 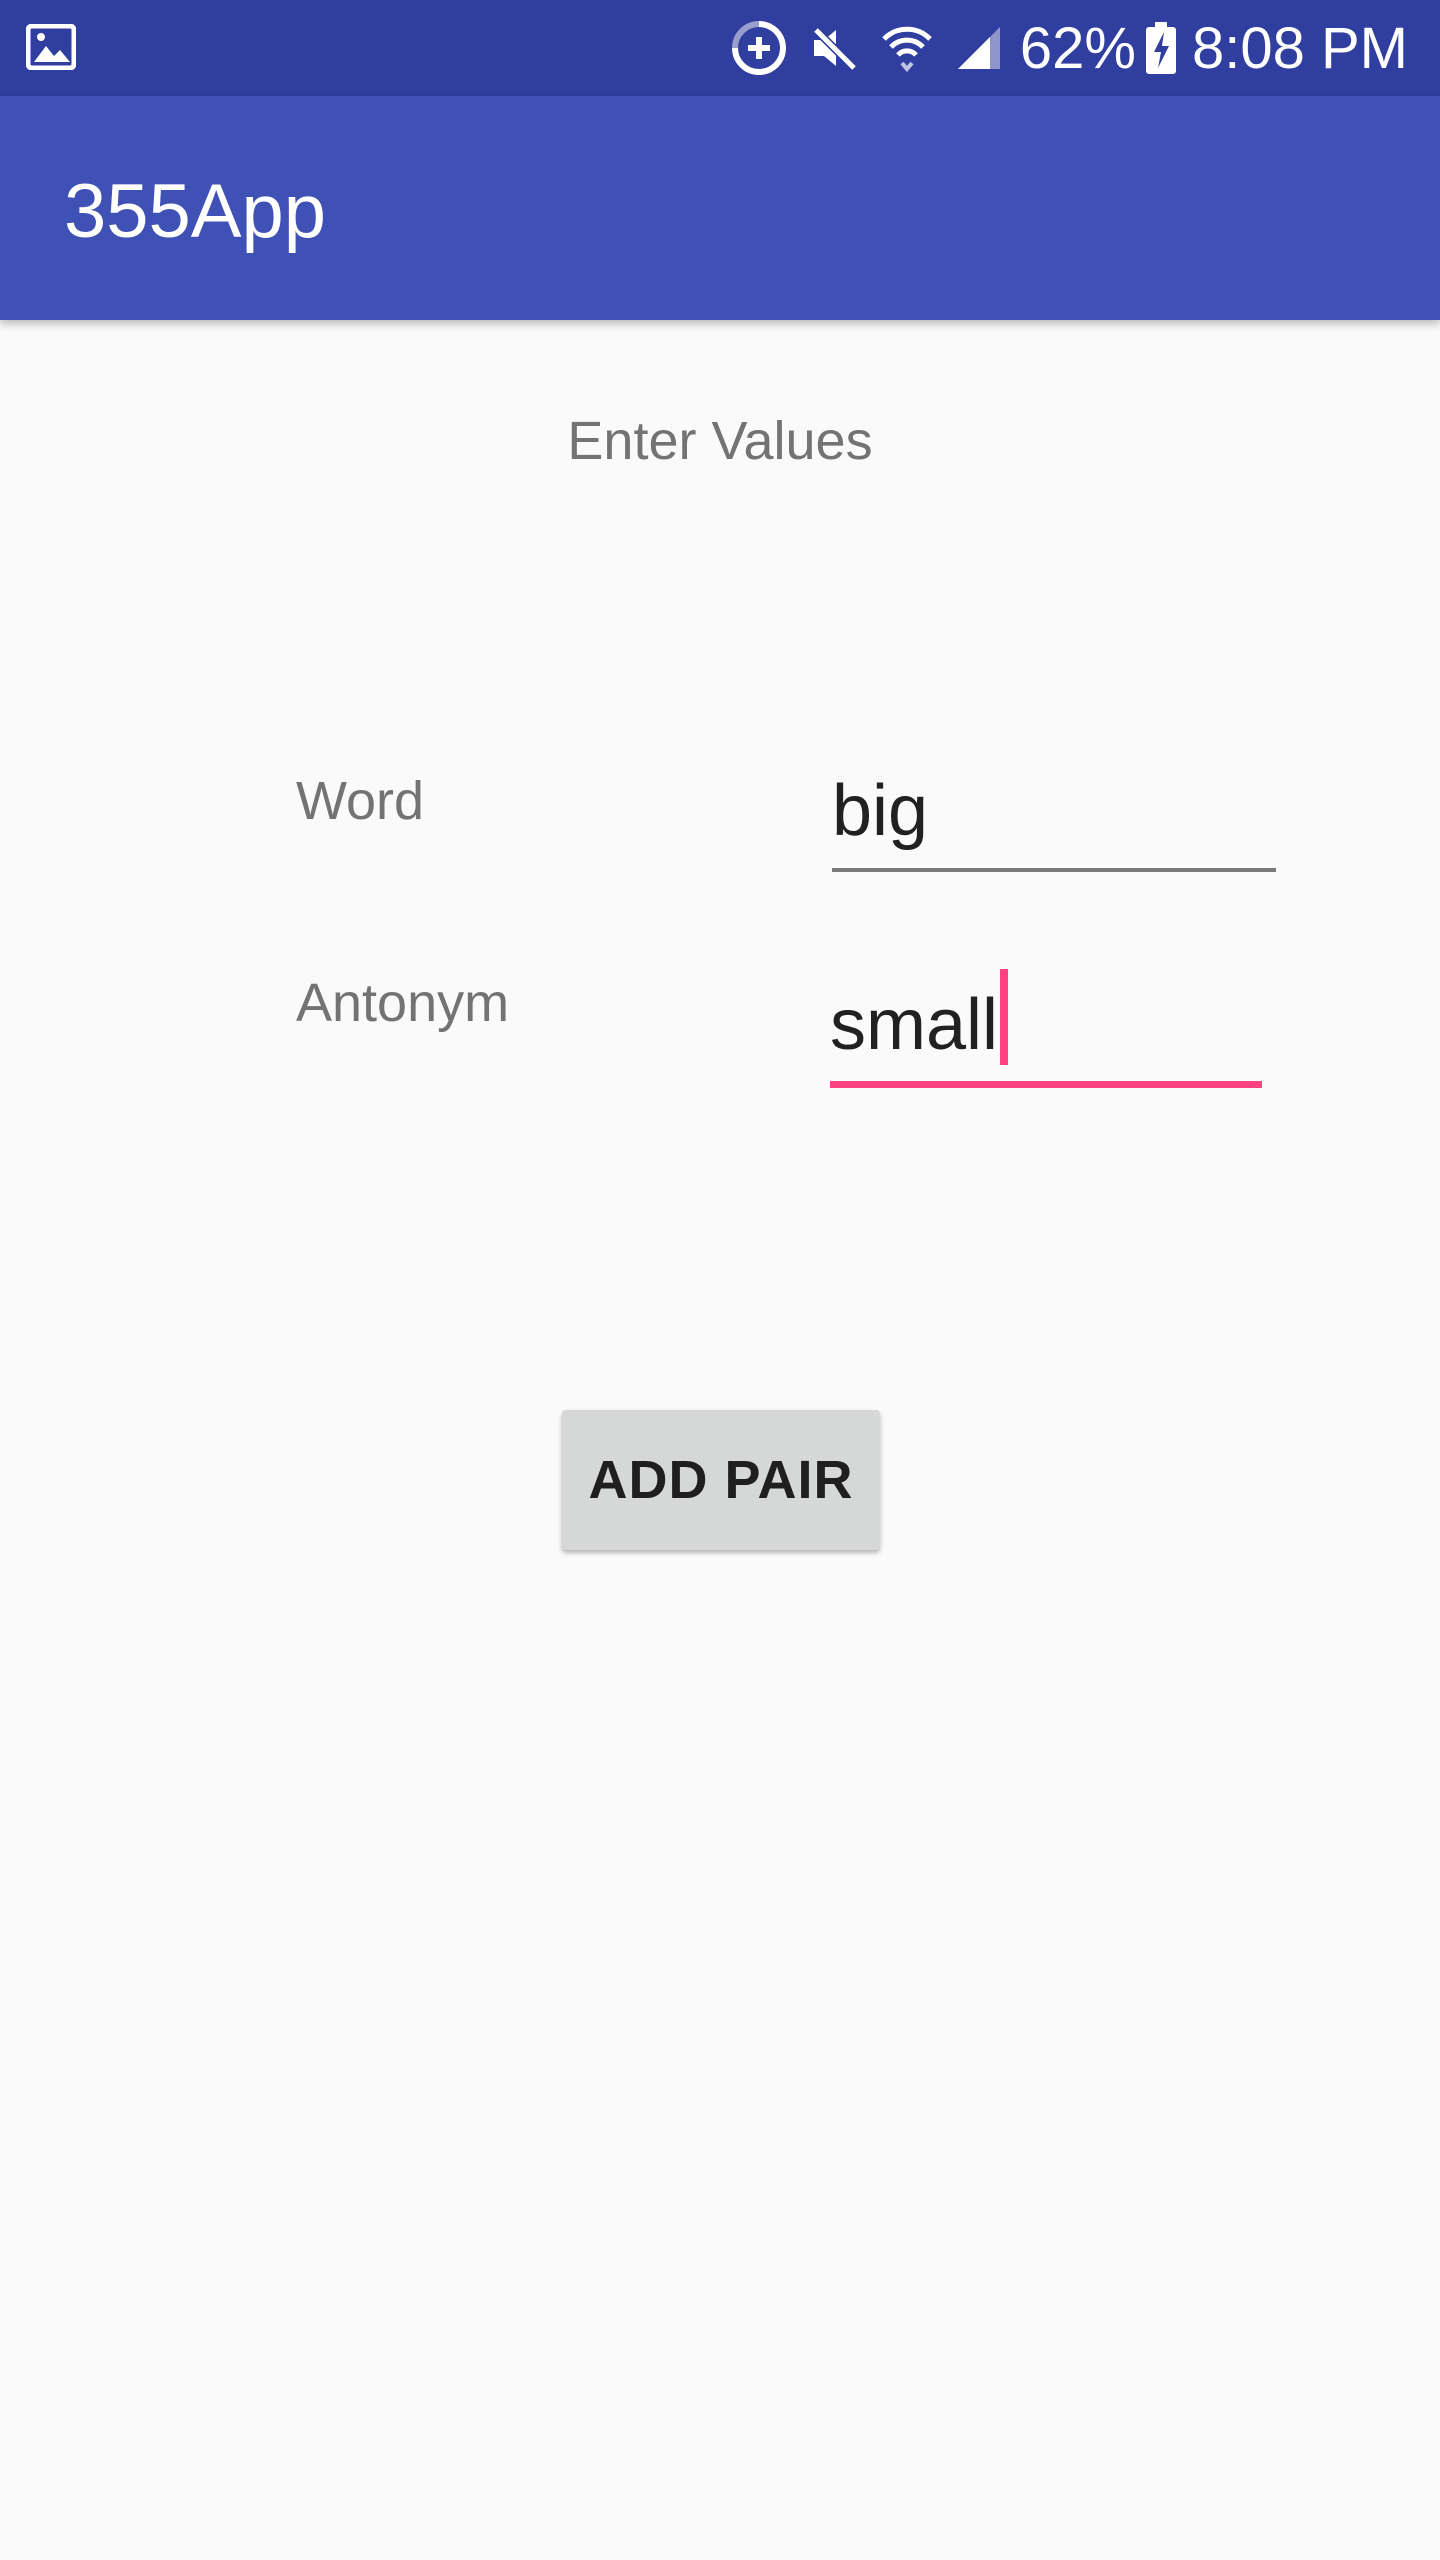 I want to click on status-icons: 62% 8:08 PM, so click(x=1059, y=48).